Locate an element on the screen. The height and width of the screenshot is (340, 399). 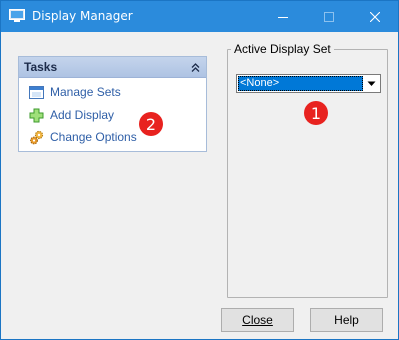
tasks-title: Tasks is located at coordinates (41, 67).